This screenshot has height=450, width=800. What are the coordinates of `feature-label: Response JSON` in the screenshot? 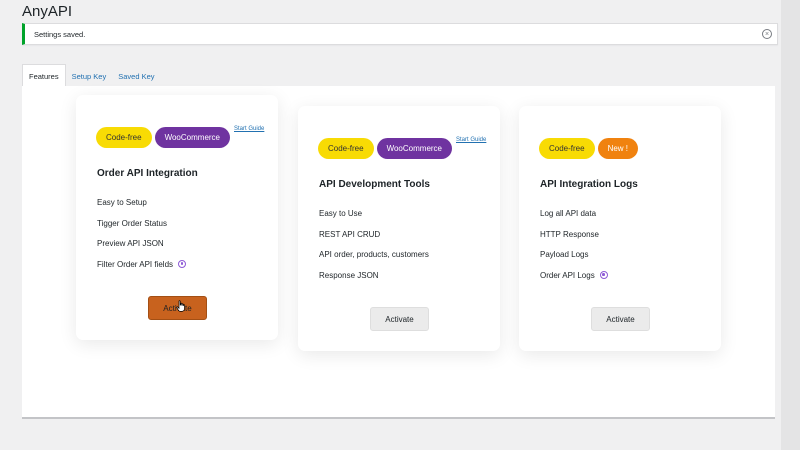 It's located at (349, 275).